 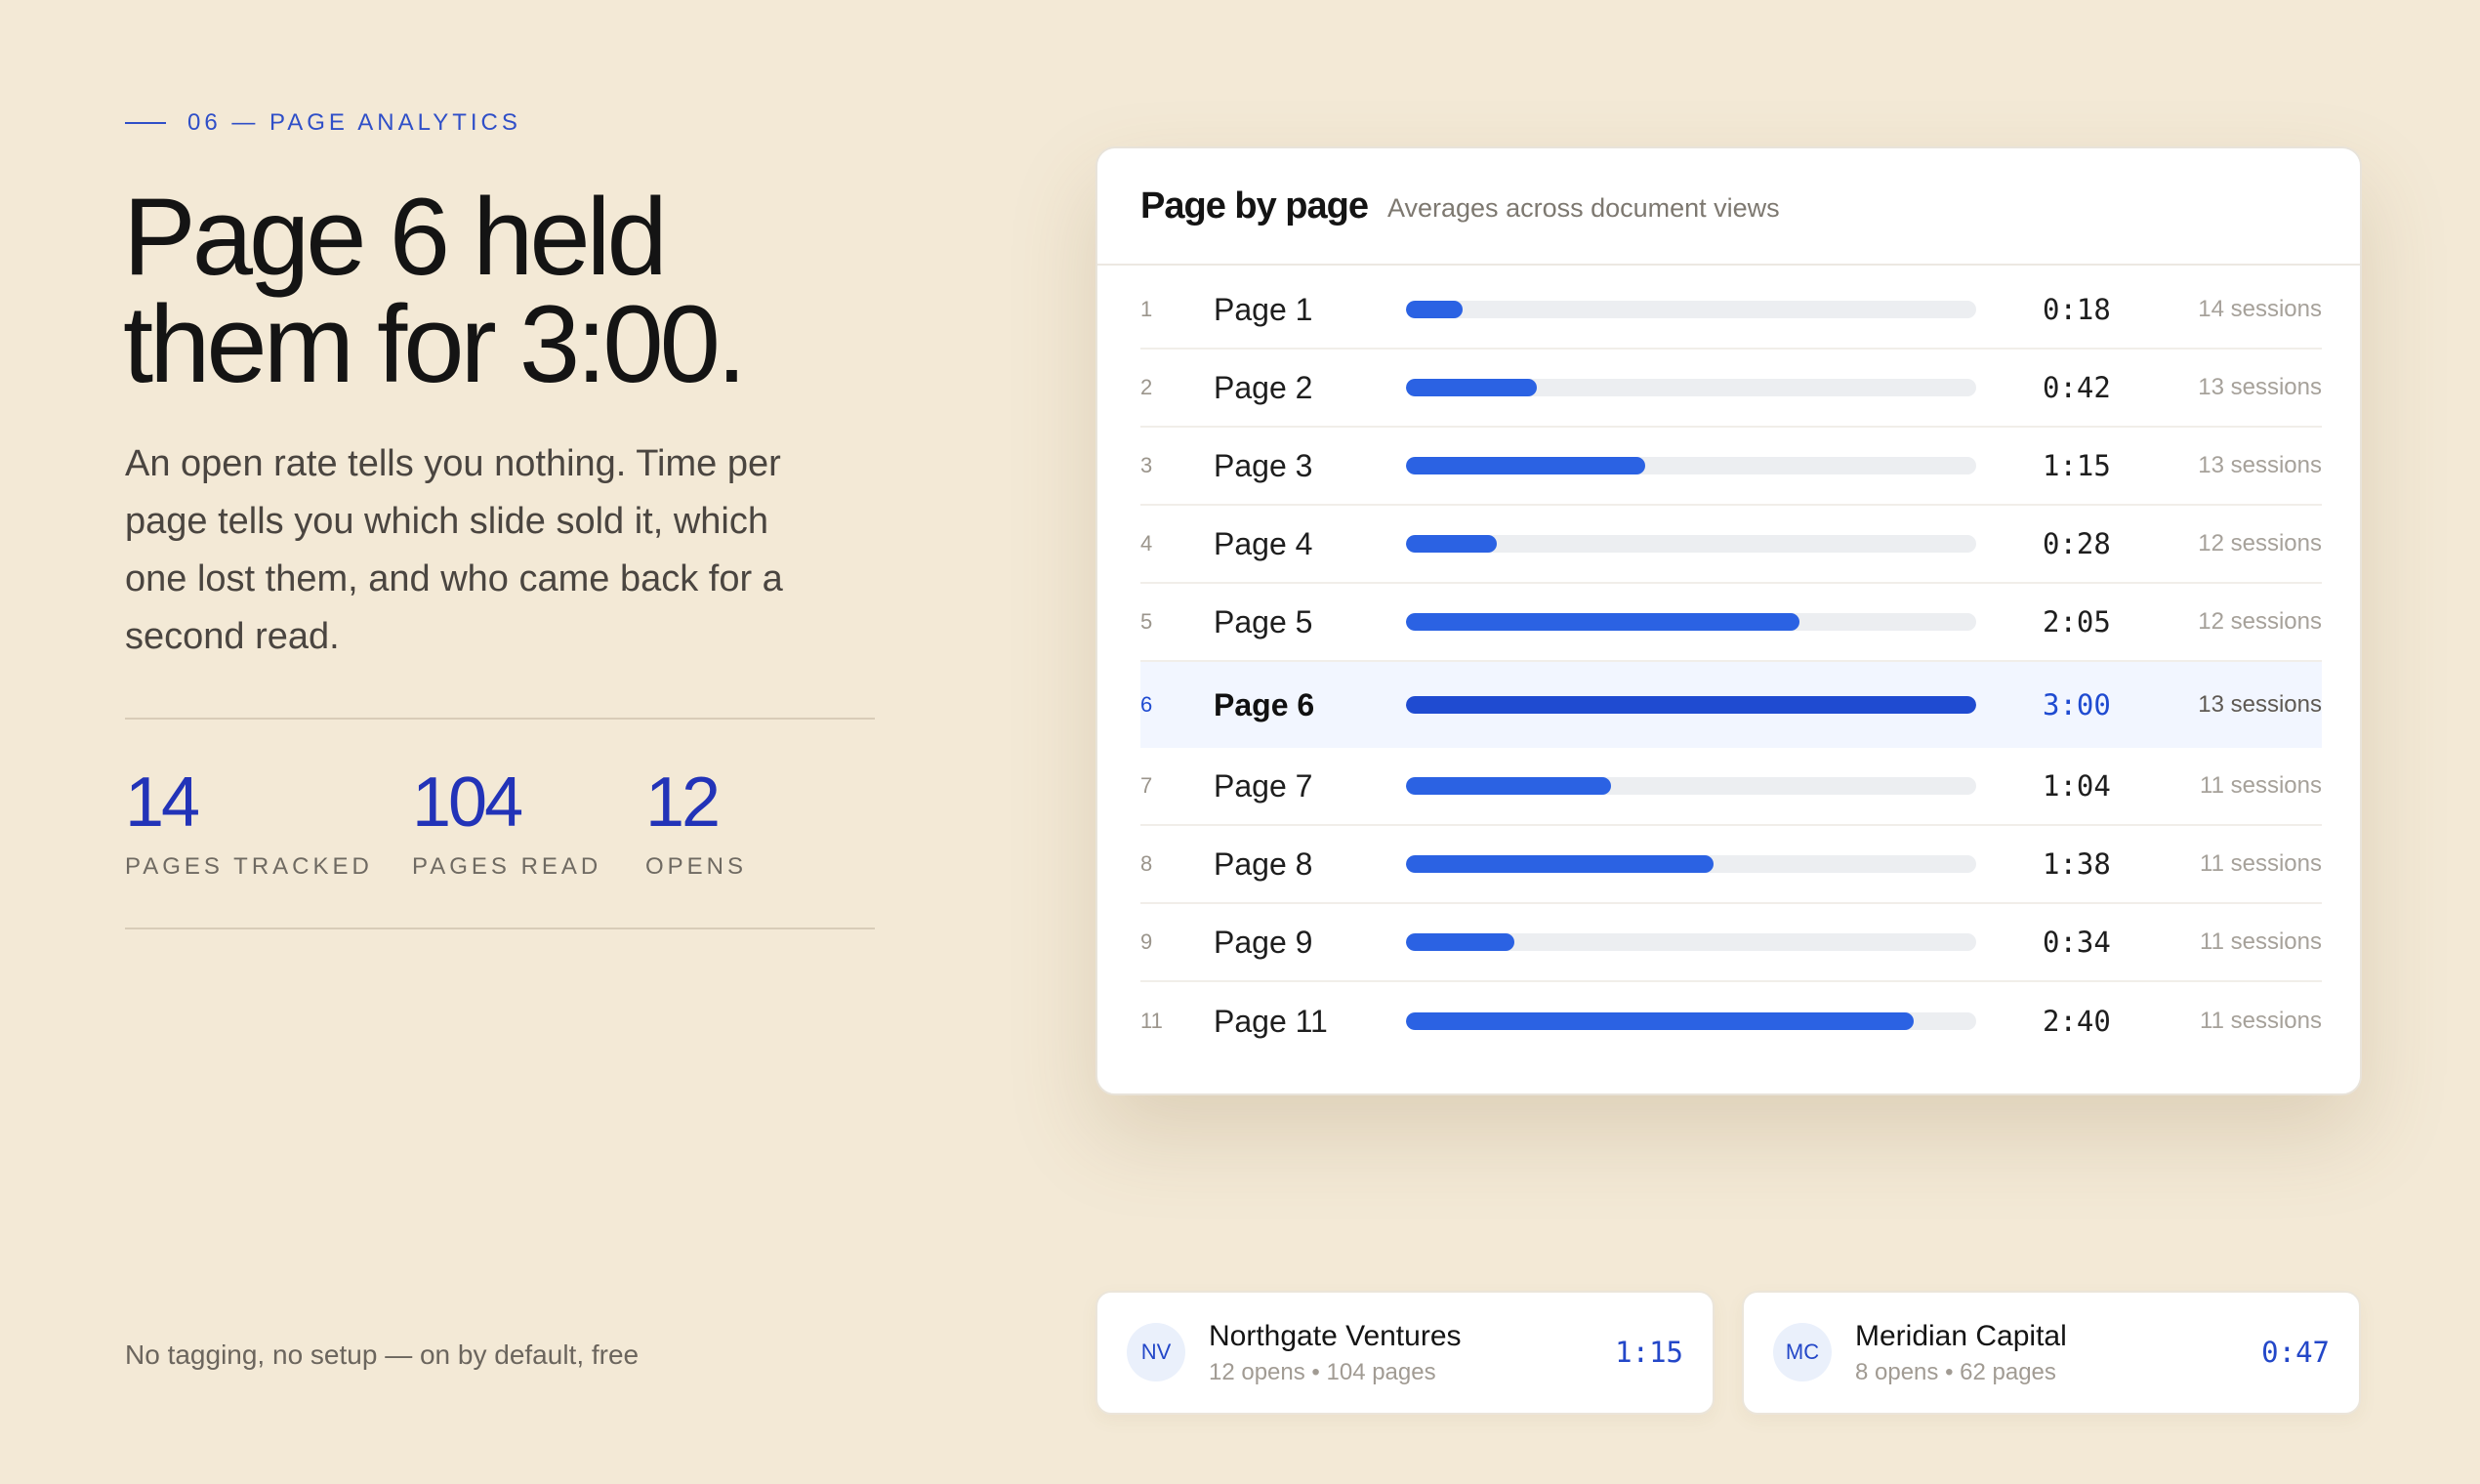 I want to click on stat-opens: 12 OPENS, so click(x=696, y=822).